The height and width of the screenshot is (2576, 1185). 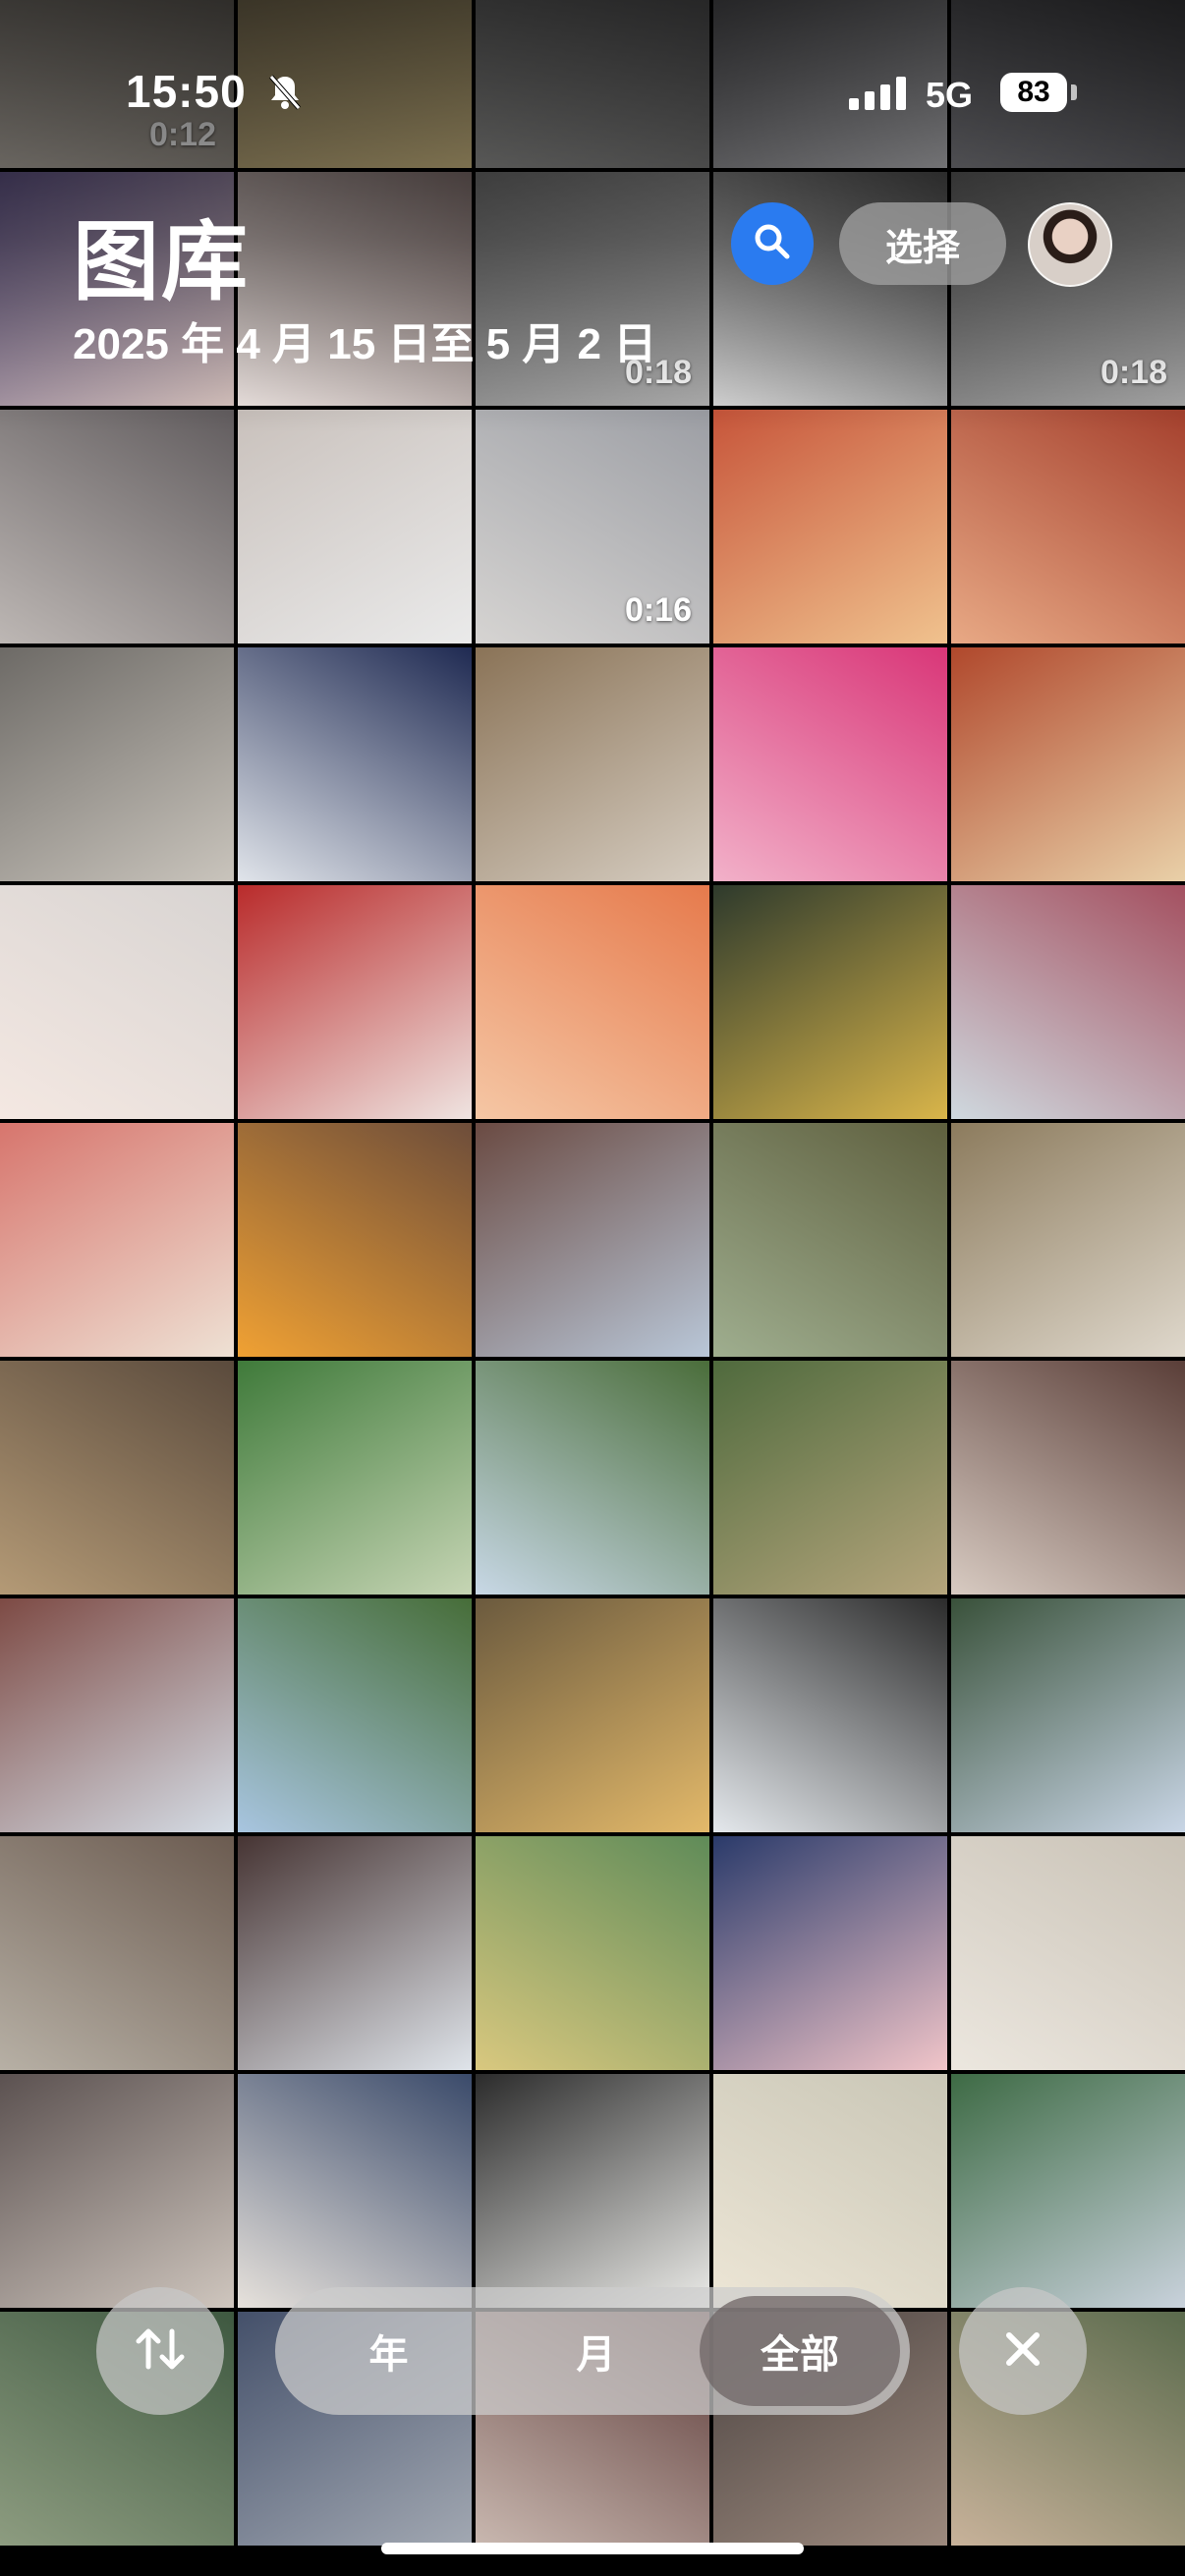 What do you see at coordinates (879, 96) in the screenshot?
I see `signal-icon` at bounding box center [879, 96].